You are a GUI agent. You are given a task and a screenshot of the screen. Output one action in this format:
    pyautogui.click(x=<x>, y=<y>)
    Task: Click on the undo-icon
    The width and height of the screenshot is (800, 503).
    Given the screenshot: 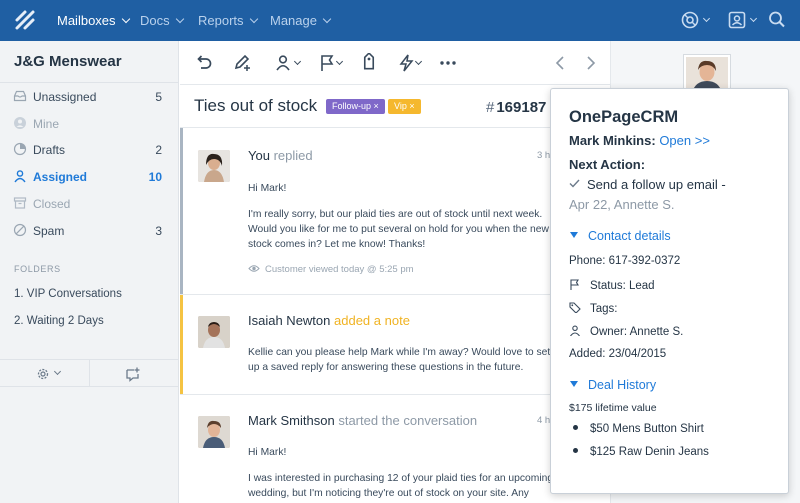 What is the action you would take?
    pyautogui.click(x=204, y=63)
    